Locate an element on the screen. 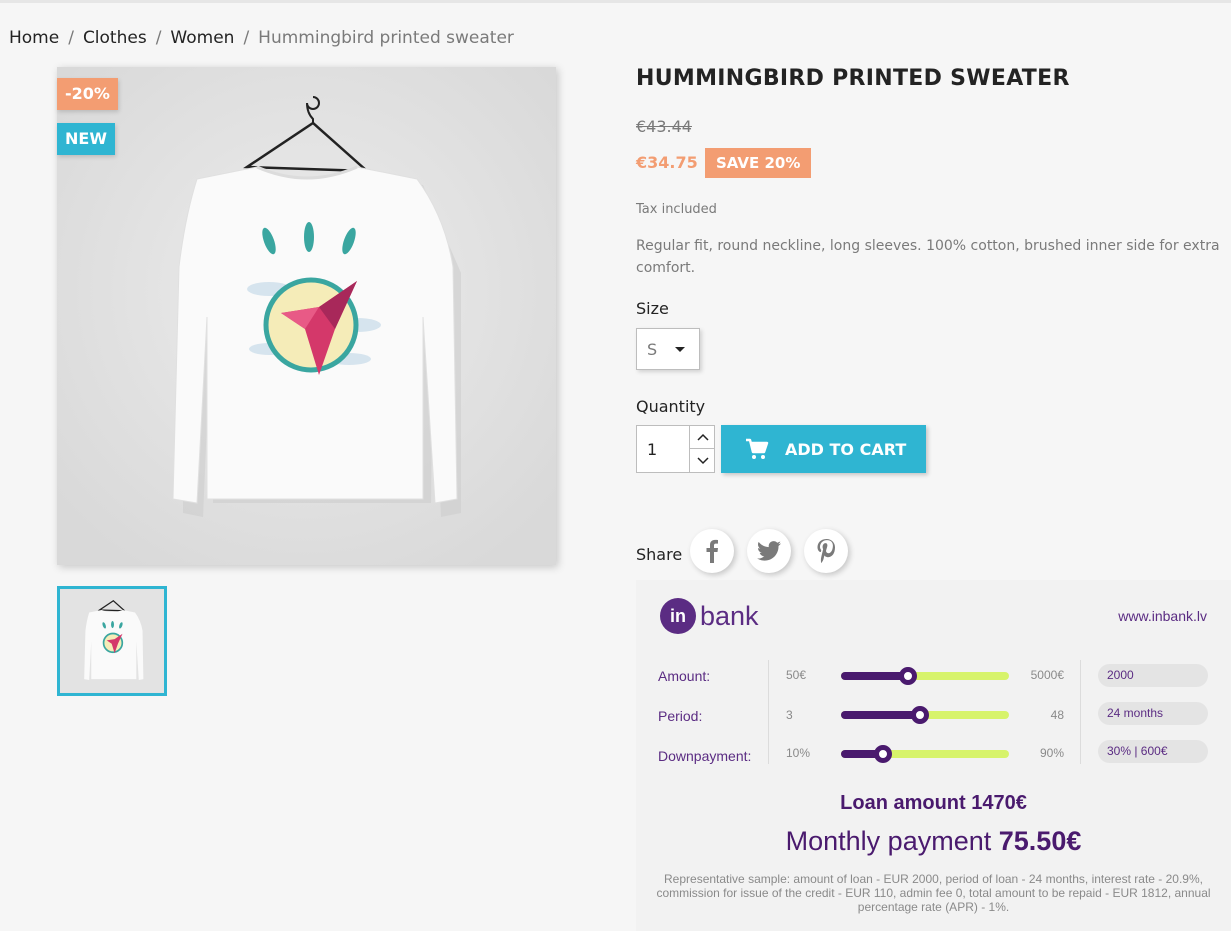 The image size is (1231, 931). product-thumbnail is located at coordinates (112, 641).